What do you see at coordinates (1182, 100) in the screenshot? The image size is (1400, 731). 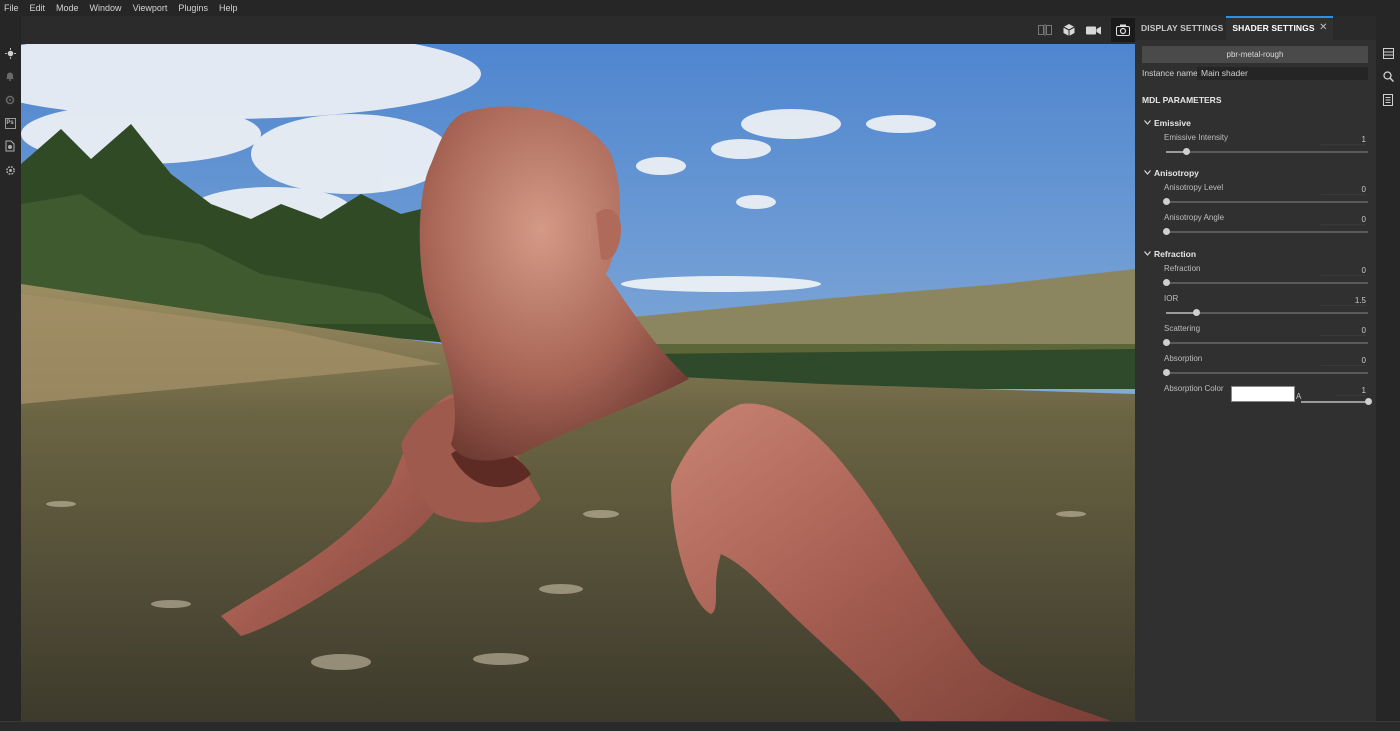 I see `mdl-parameters-title: MDL PARAMETERS` at bounding box center [1182, 100].